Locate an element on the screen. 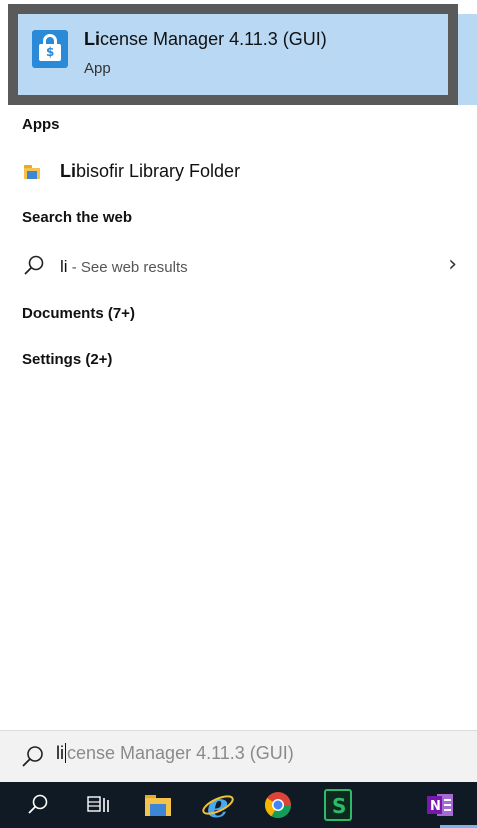 The width and height of the screenshot is (477, 828). internet-explorer-icon: e is located at coordinates (218, 805).